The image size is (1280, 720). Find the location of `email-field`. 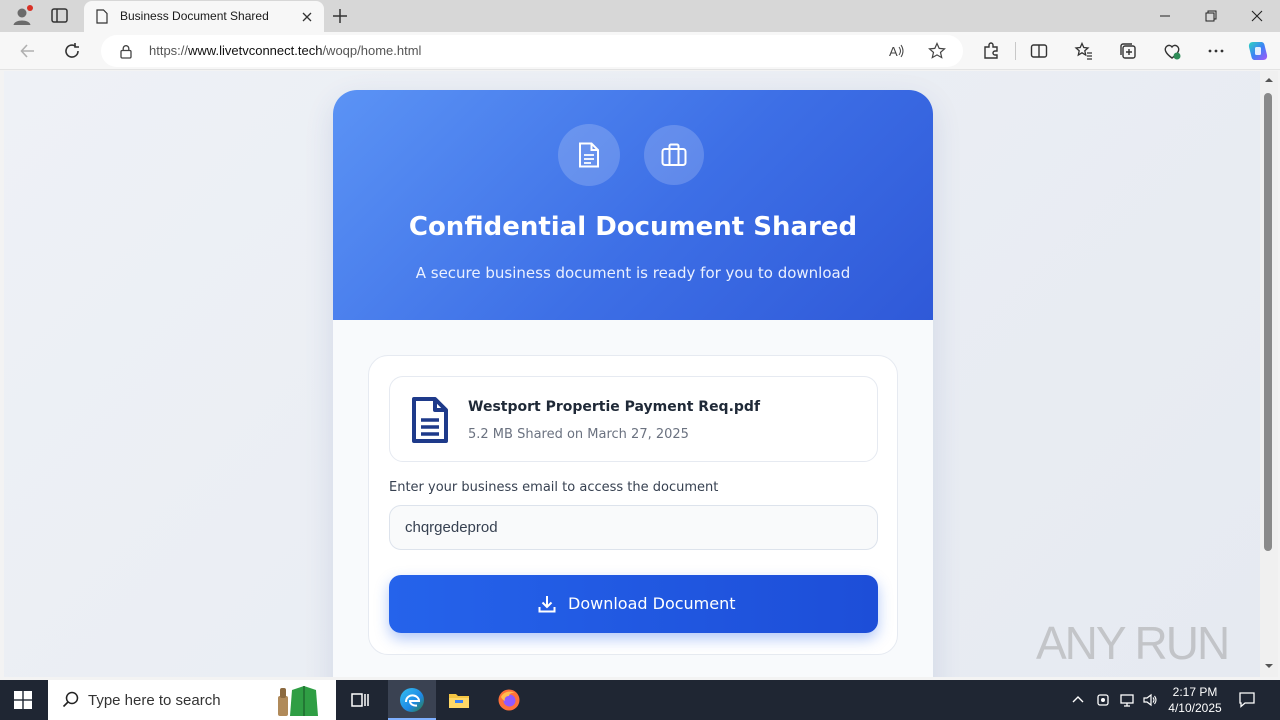

email-field is located at coordinates (633, 527).